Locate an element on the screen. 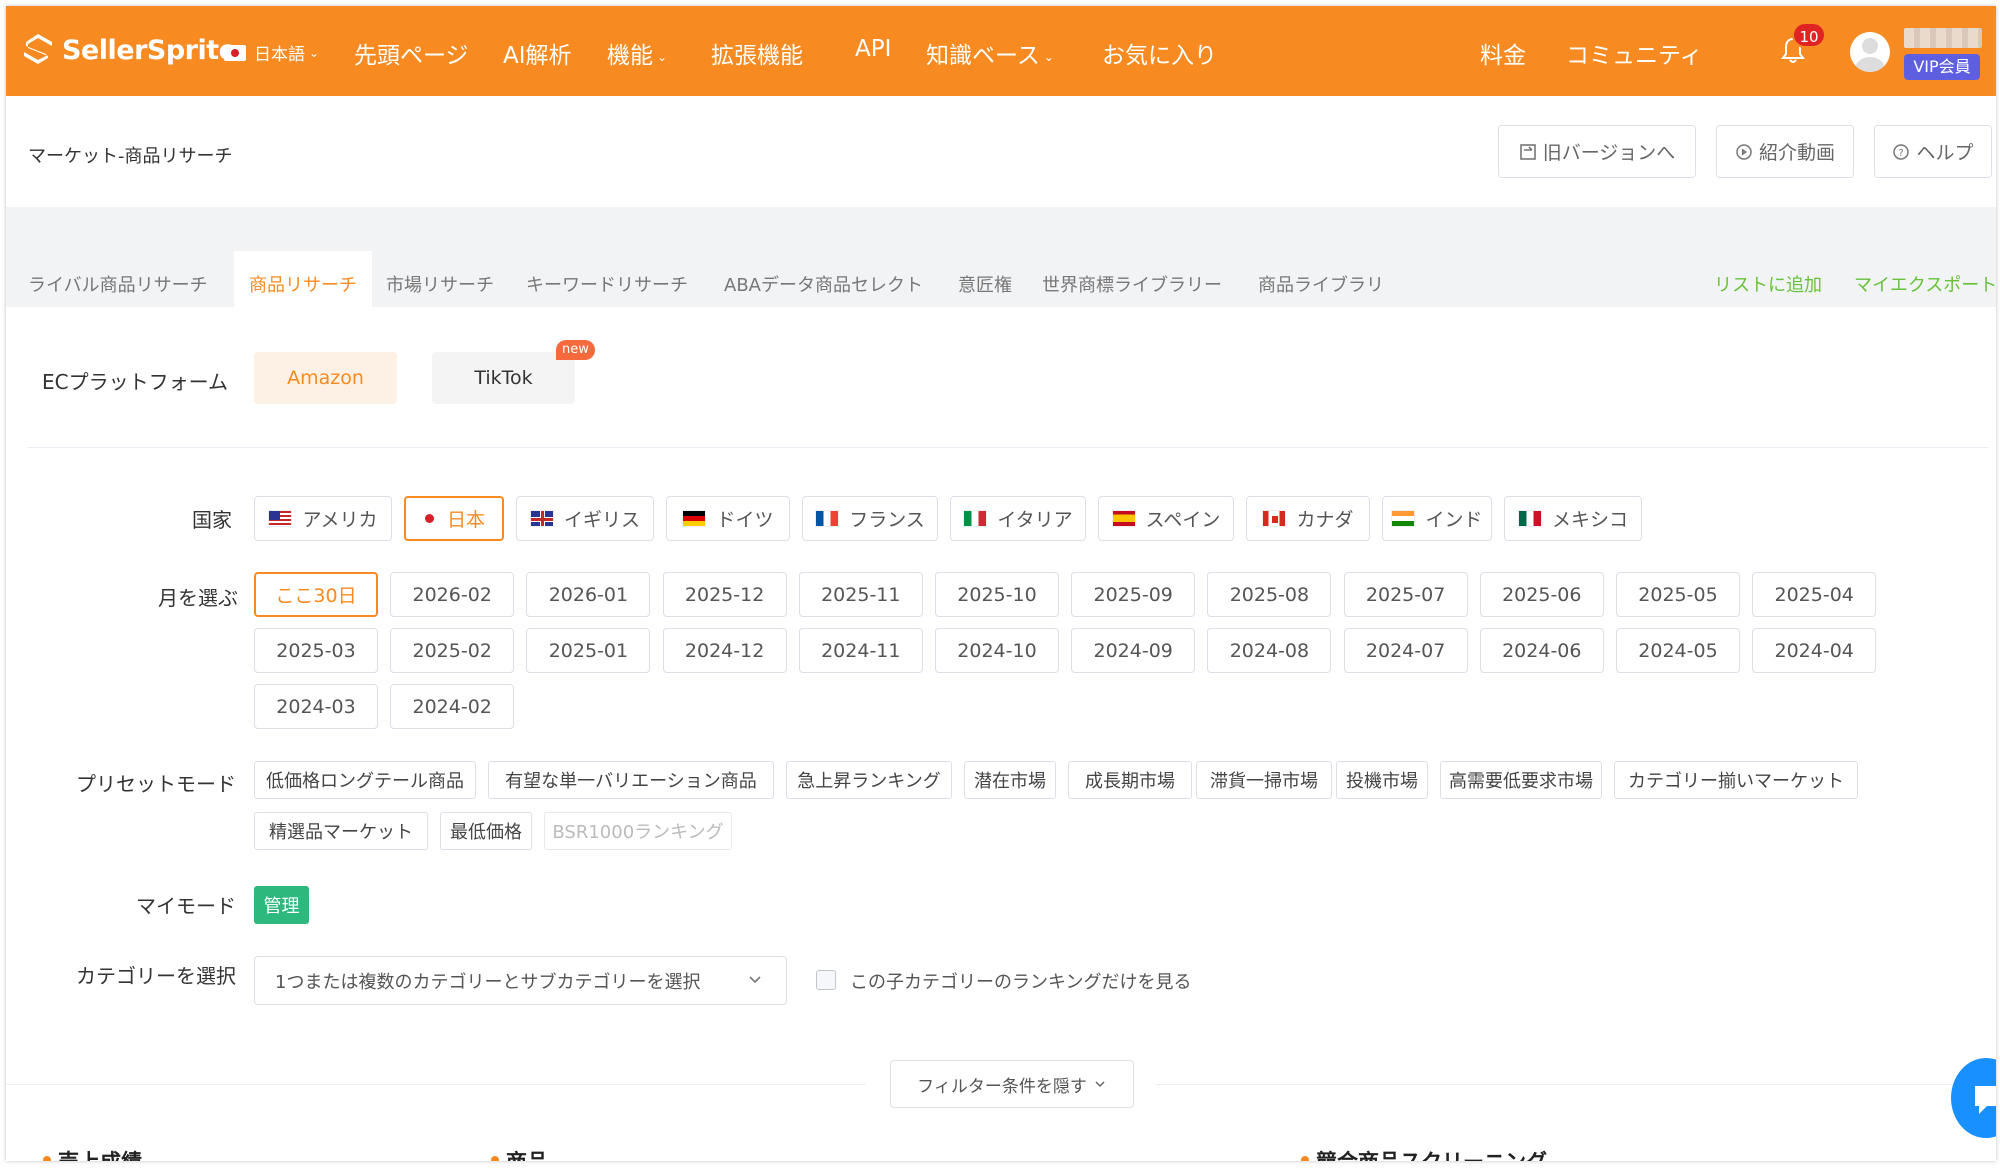 This screenshot has width=2000, height=1171. month-option-2024-07: 2024-07 is located at coordinates (1405, 650).